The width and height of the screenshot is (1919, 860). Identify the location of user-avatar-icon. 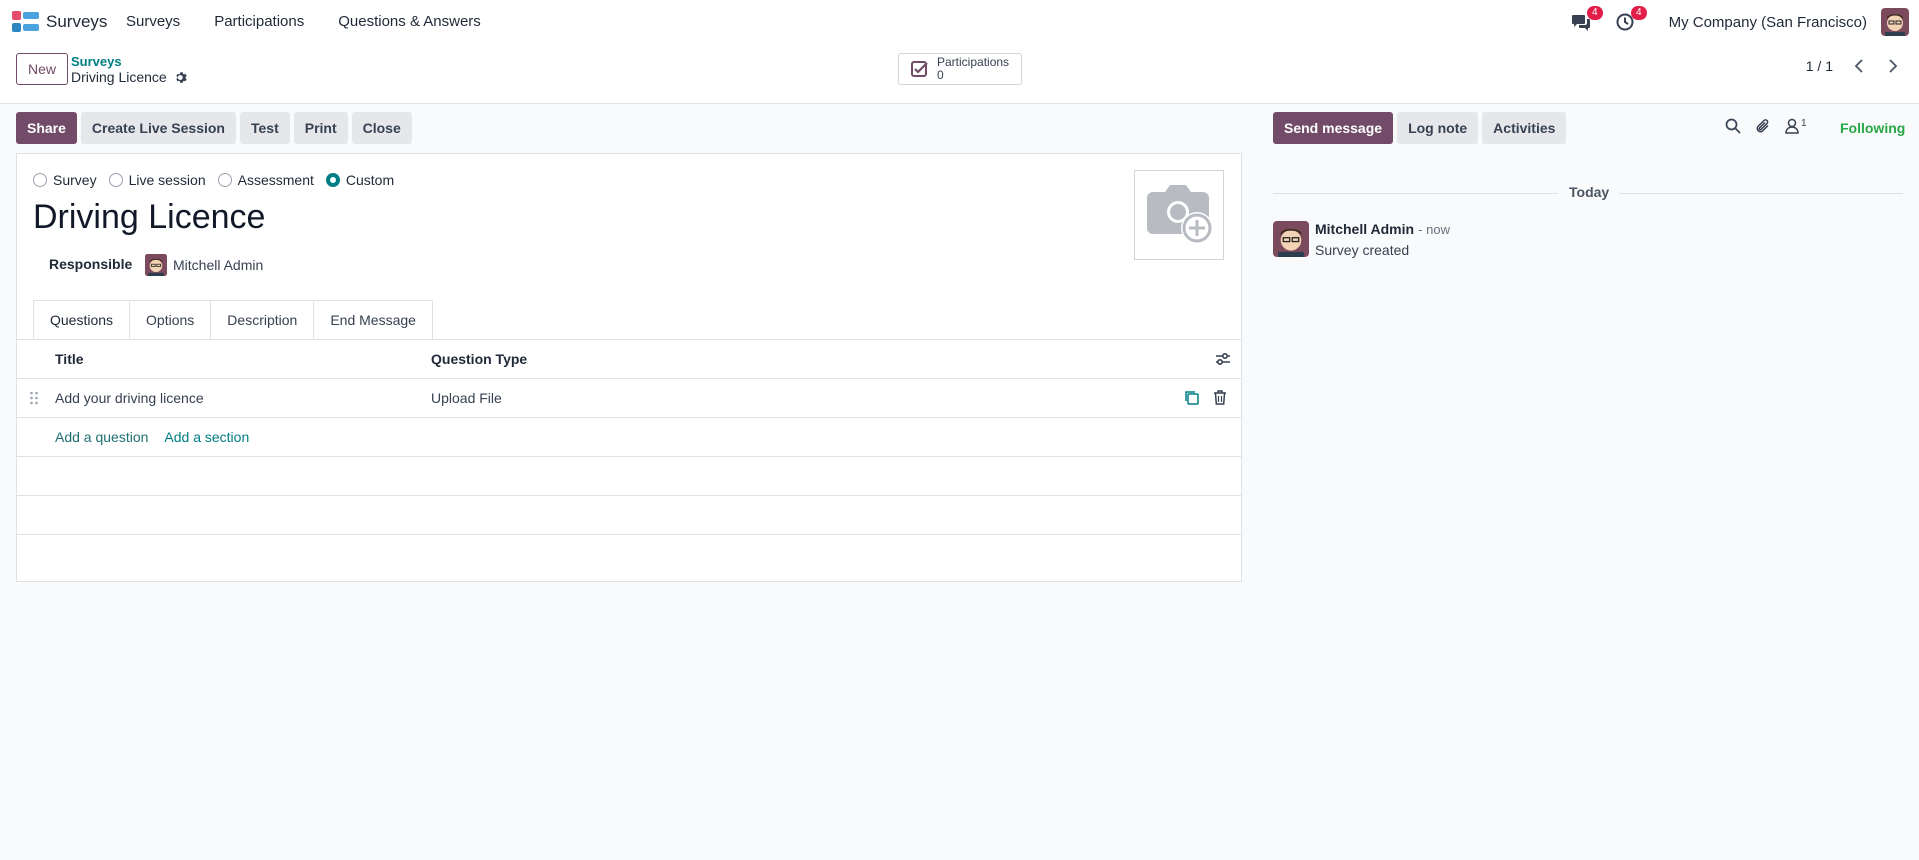
(1895, 22).